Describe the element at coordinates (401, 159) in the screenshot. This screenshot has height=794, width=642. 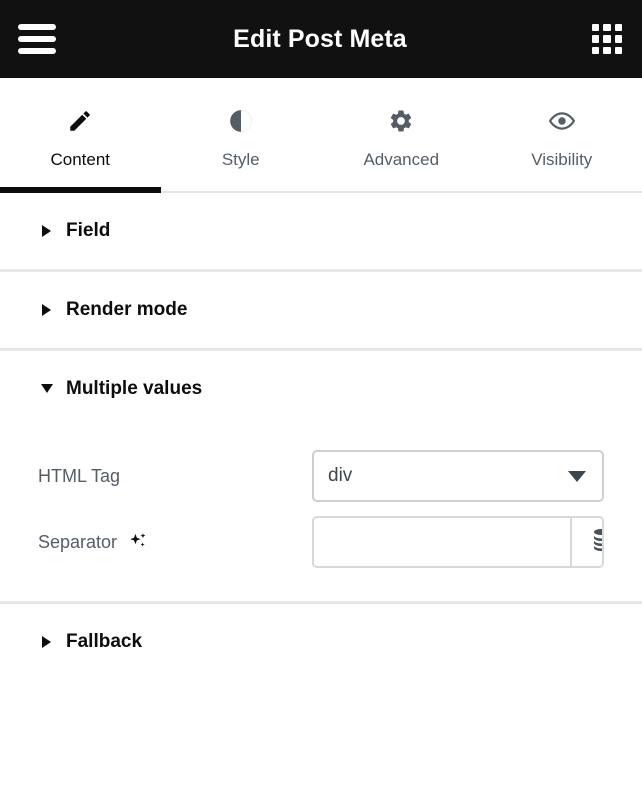
I see `tab-label: Advanced` at that location.